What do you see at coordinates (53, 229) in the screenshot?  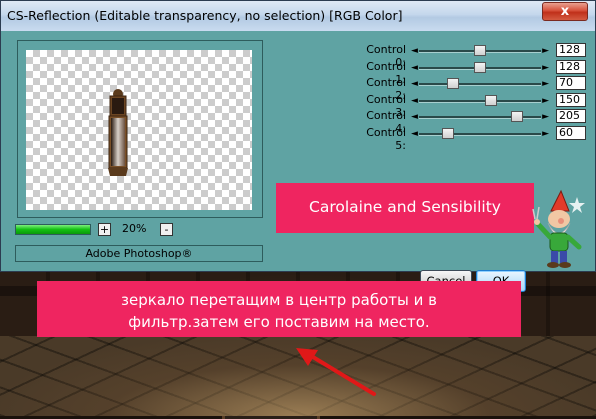 I see `render-progress-bar` at bounding box center [53, 229].